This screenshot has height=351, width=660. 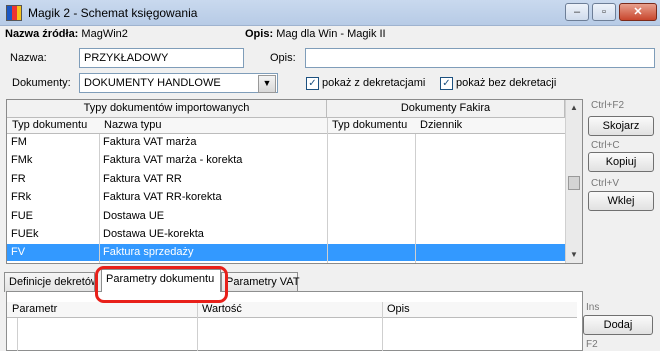 What do you see at coordinates (592, 344) in the screenshot?
I see `edit-shortcut: F2` at bounding box center [592, 344].